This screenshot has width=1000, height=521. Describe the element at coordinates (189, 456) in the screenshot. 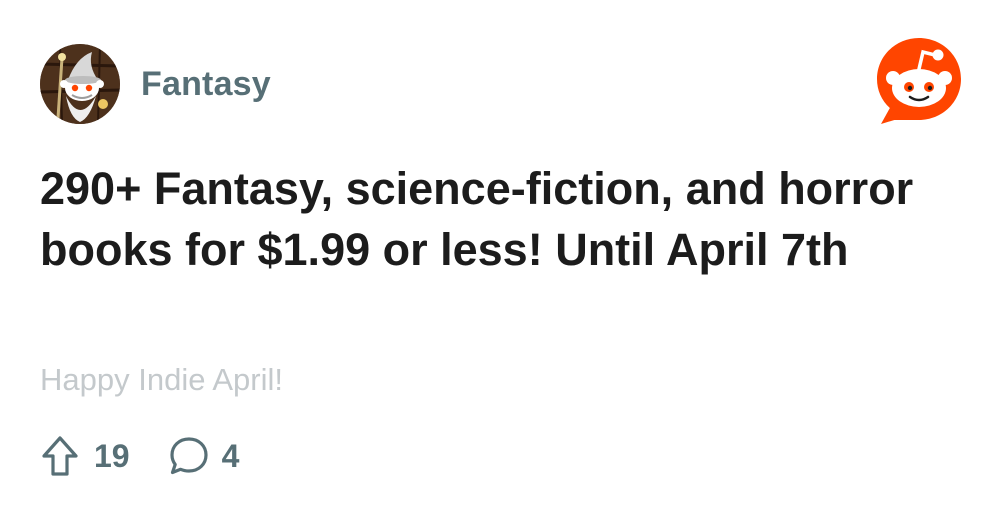

I see `comment-bubble-icon` at that location.